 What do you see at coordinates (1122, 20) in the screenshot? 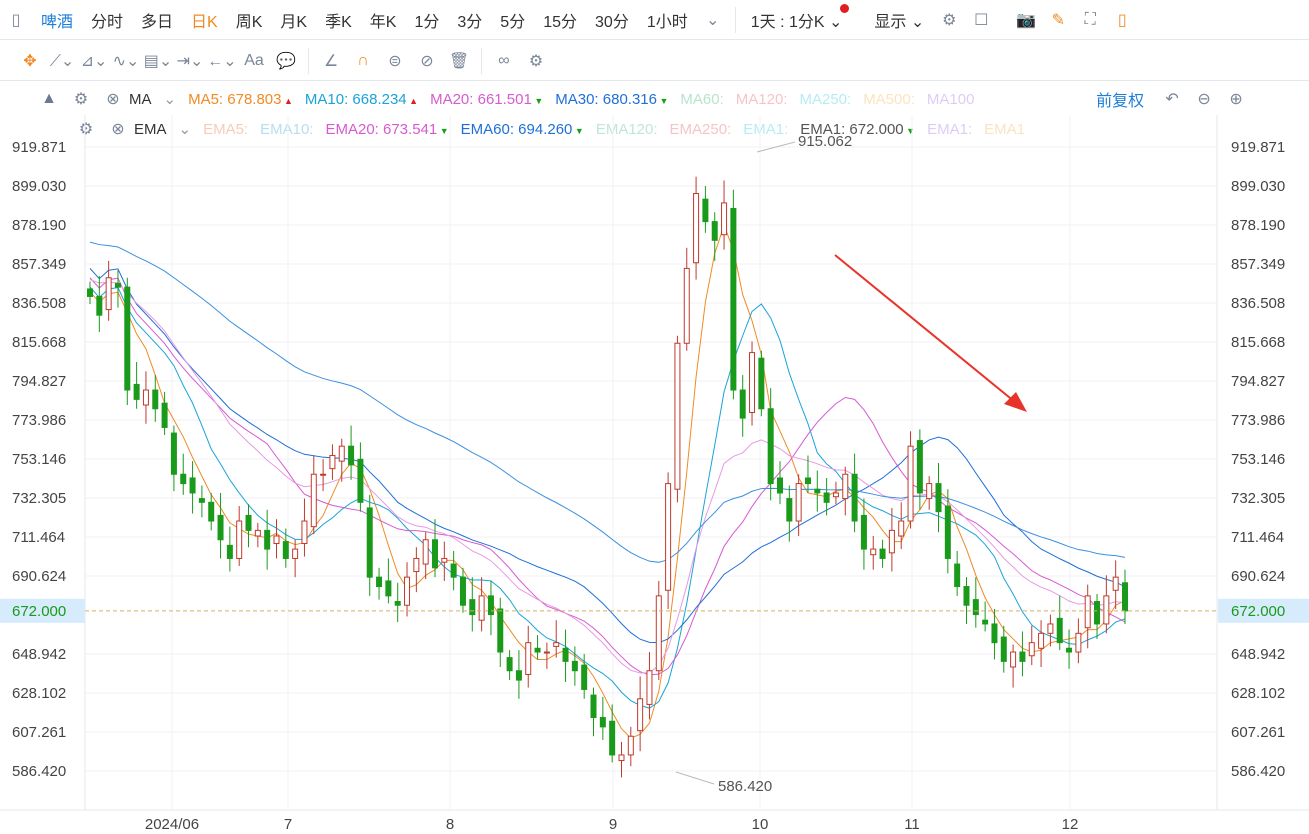
I see `panel-icon: ▯` at bounding box center [1122, 20].